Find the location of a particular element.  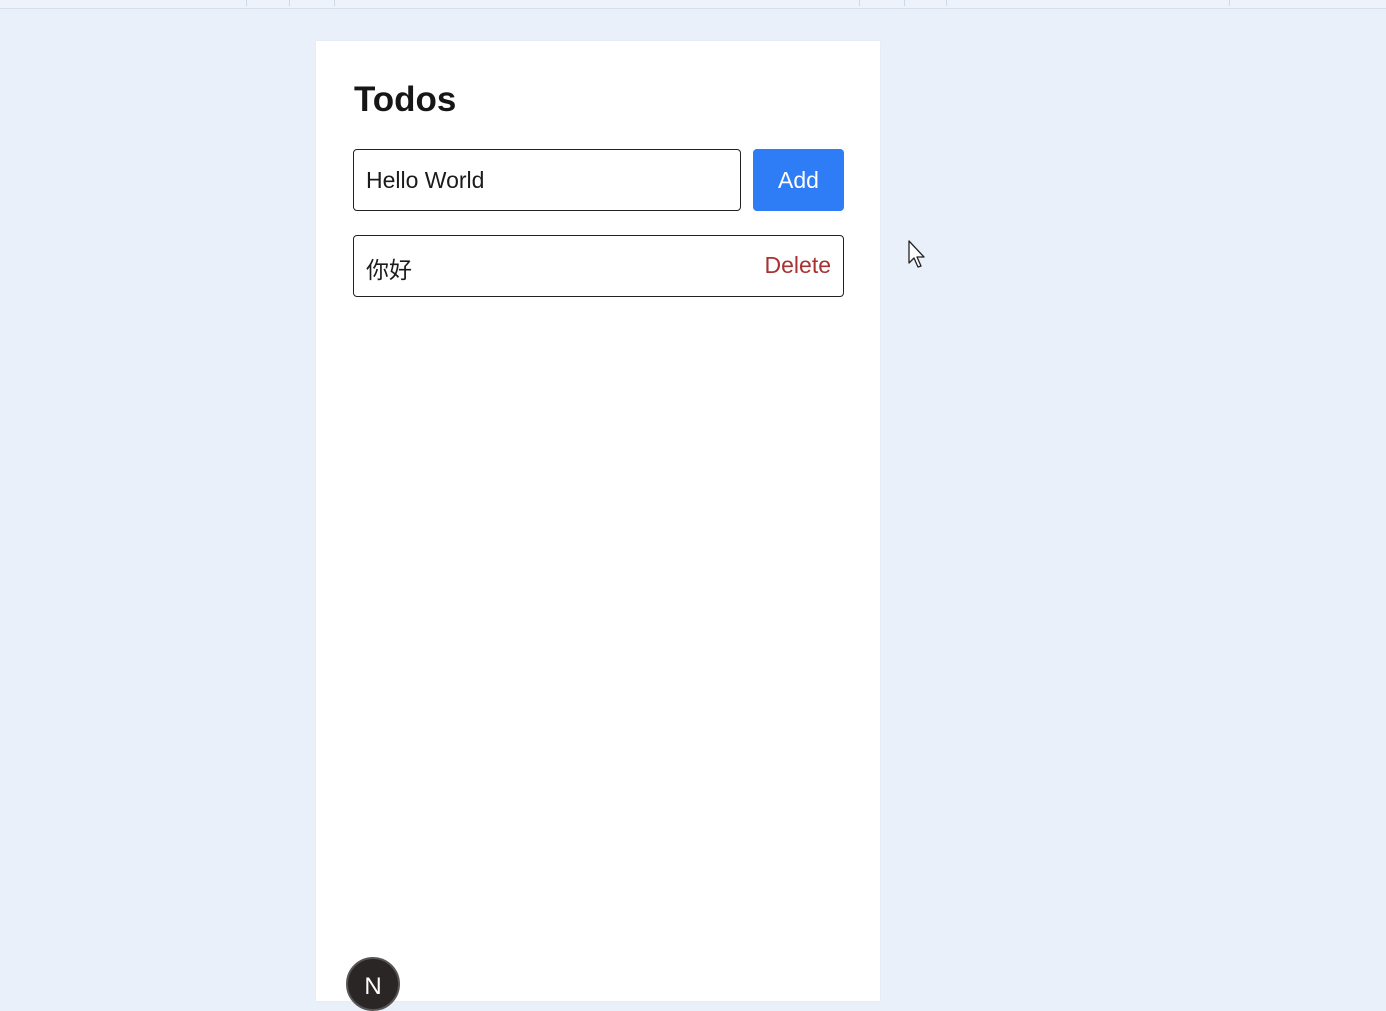

nextjs-logo-icon: N is located at coordinates (373, 984).